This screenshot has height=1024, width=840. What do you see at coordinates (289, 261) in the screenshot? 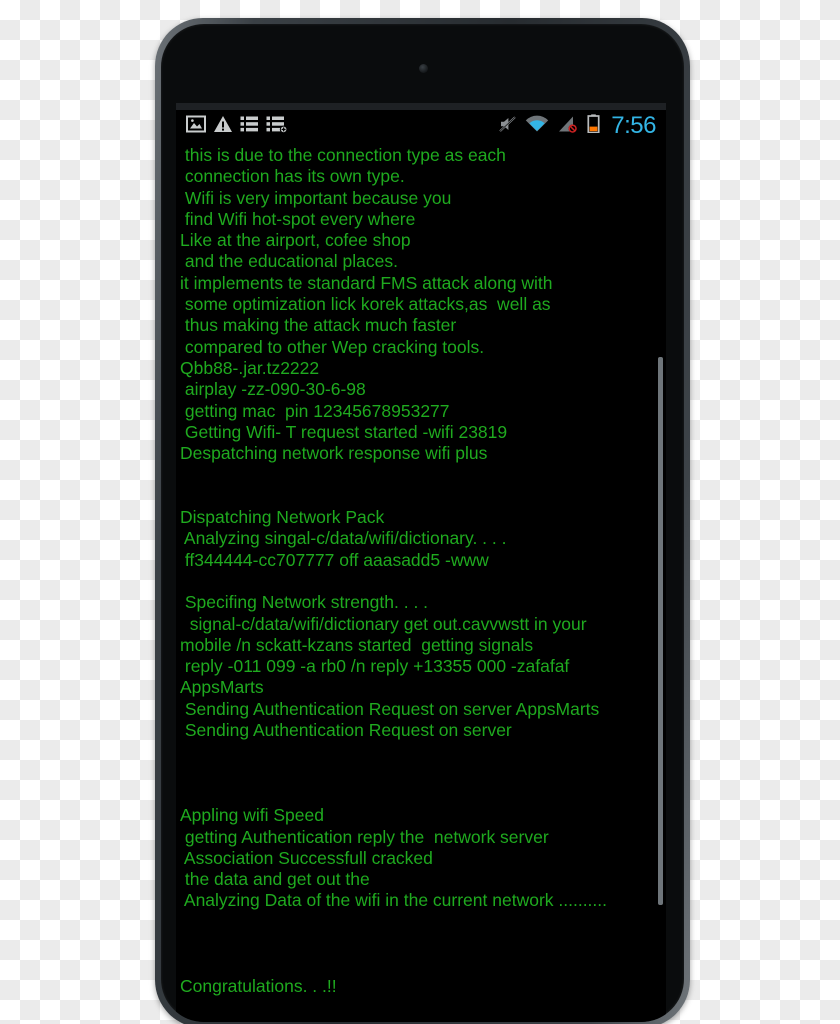
I see `terminal-line: and the educational places.` at bounding box center [289, 261].